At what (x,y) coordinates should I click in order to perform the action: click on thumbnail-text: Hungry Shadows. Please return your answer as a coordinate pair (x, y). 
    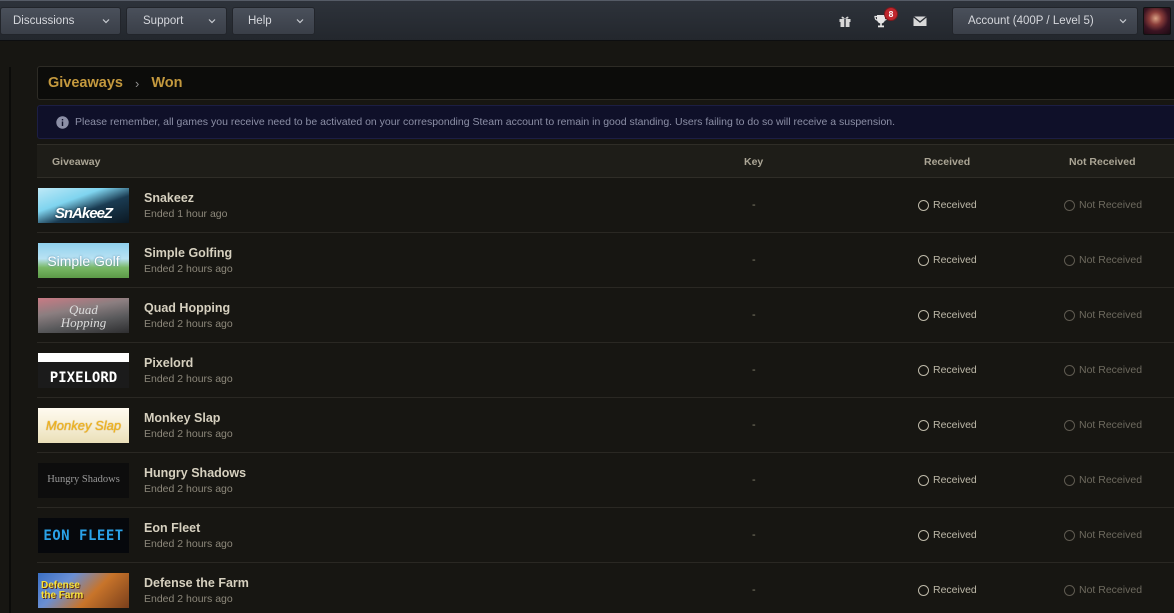
    Looking at the image, I should click on (83, 480).